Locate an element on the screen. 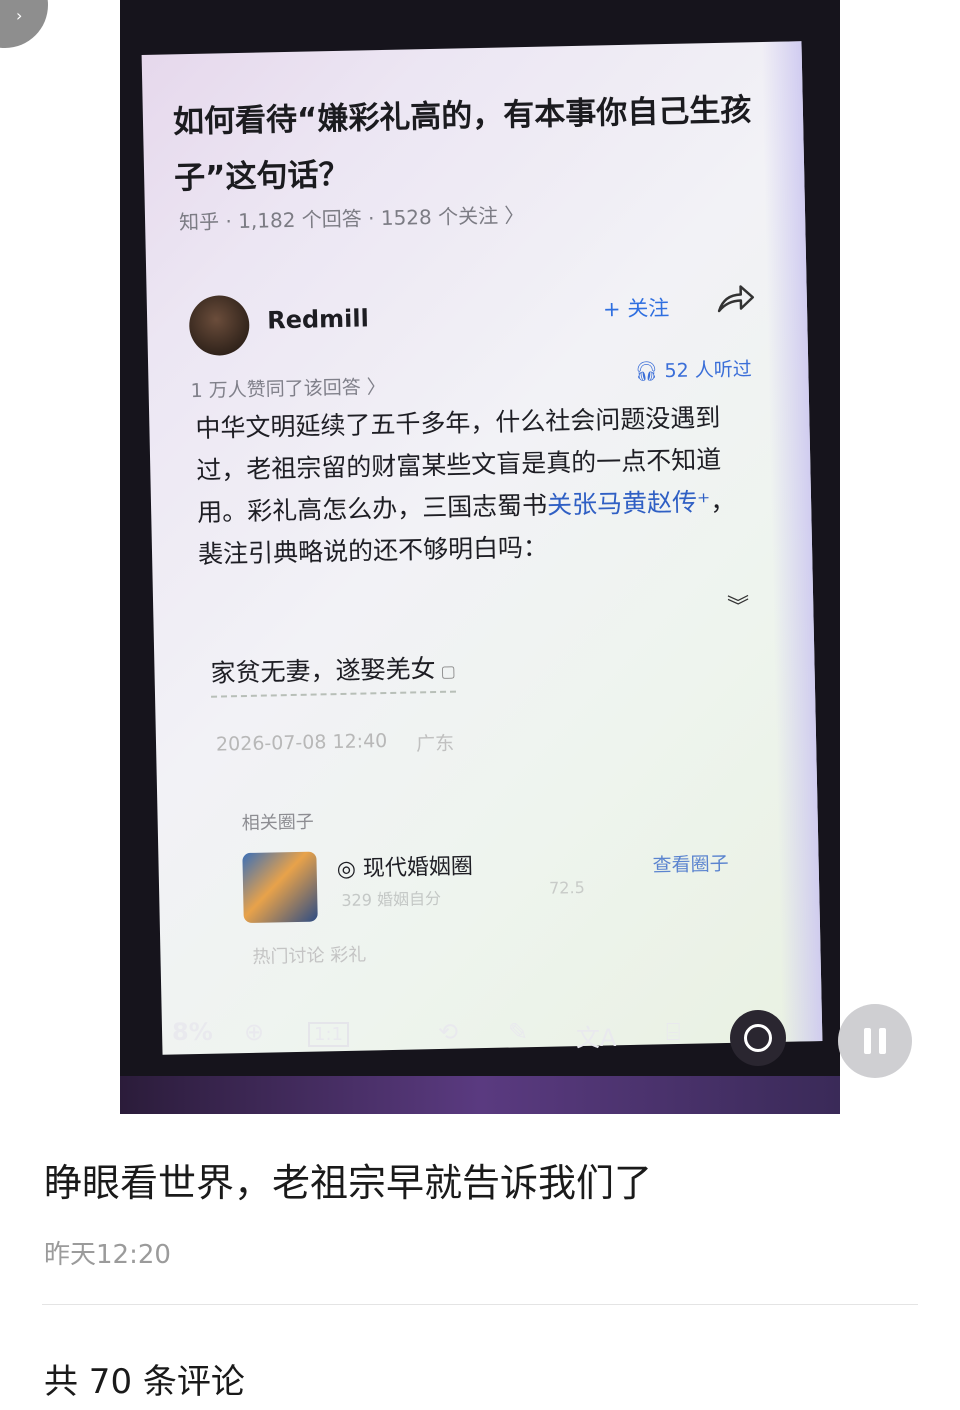 This screenshot has width=960, height=1410. post-caption: 睁眼看世界，老祖宗早就告诉我们了 is located at coordinates (348, 1183).